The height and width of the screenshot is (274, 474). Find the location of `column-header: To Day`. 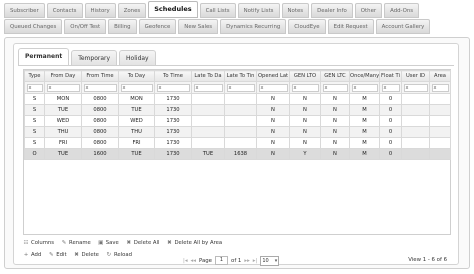

column-header: To Day is located at coordinates (136, 76).